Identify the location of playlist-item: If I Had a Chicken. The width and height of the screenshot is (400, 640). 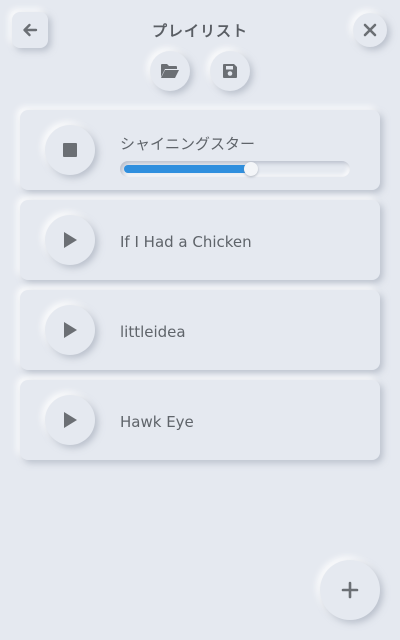
(200, 240).